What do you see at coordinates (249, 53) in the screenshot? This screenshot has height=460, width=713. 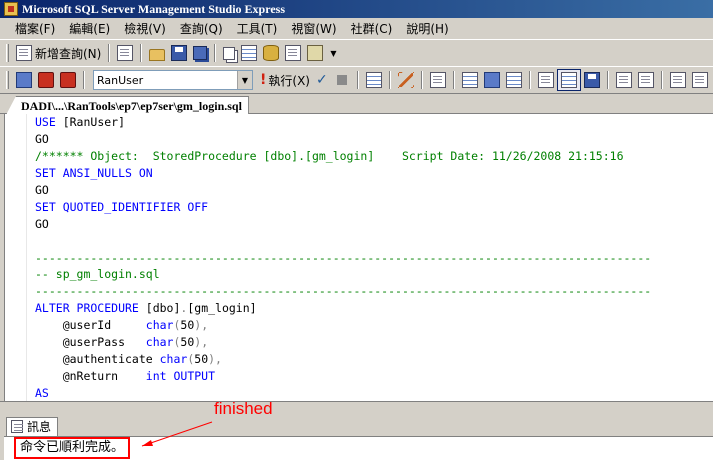 I see `object-explorer-button` at bounding box center [249, 53].